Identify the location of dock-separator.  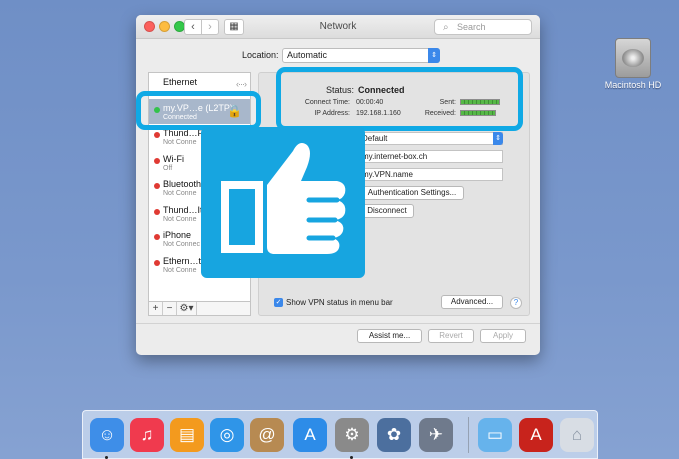
(468, 435).